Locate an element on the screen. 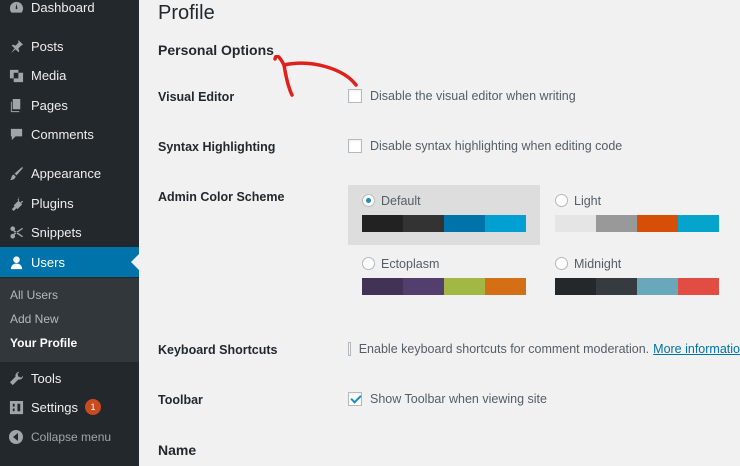 Image resolution: width=740 pixels, height=466 pixels. menu-item-media: Media is located at coordinates (69, 75).